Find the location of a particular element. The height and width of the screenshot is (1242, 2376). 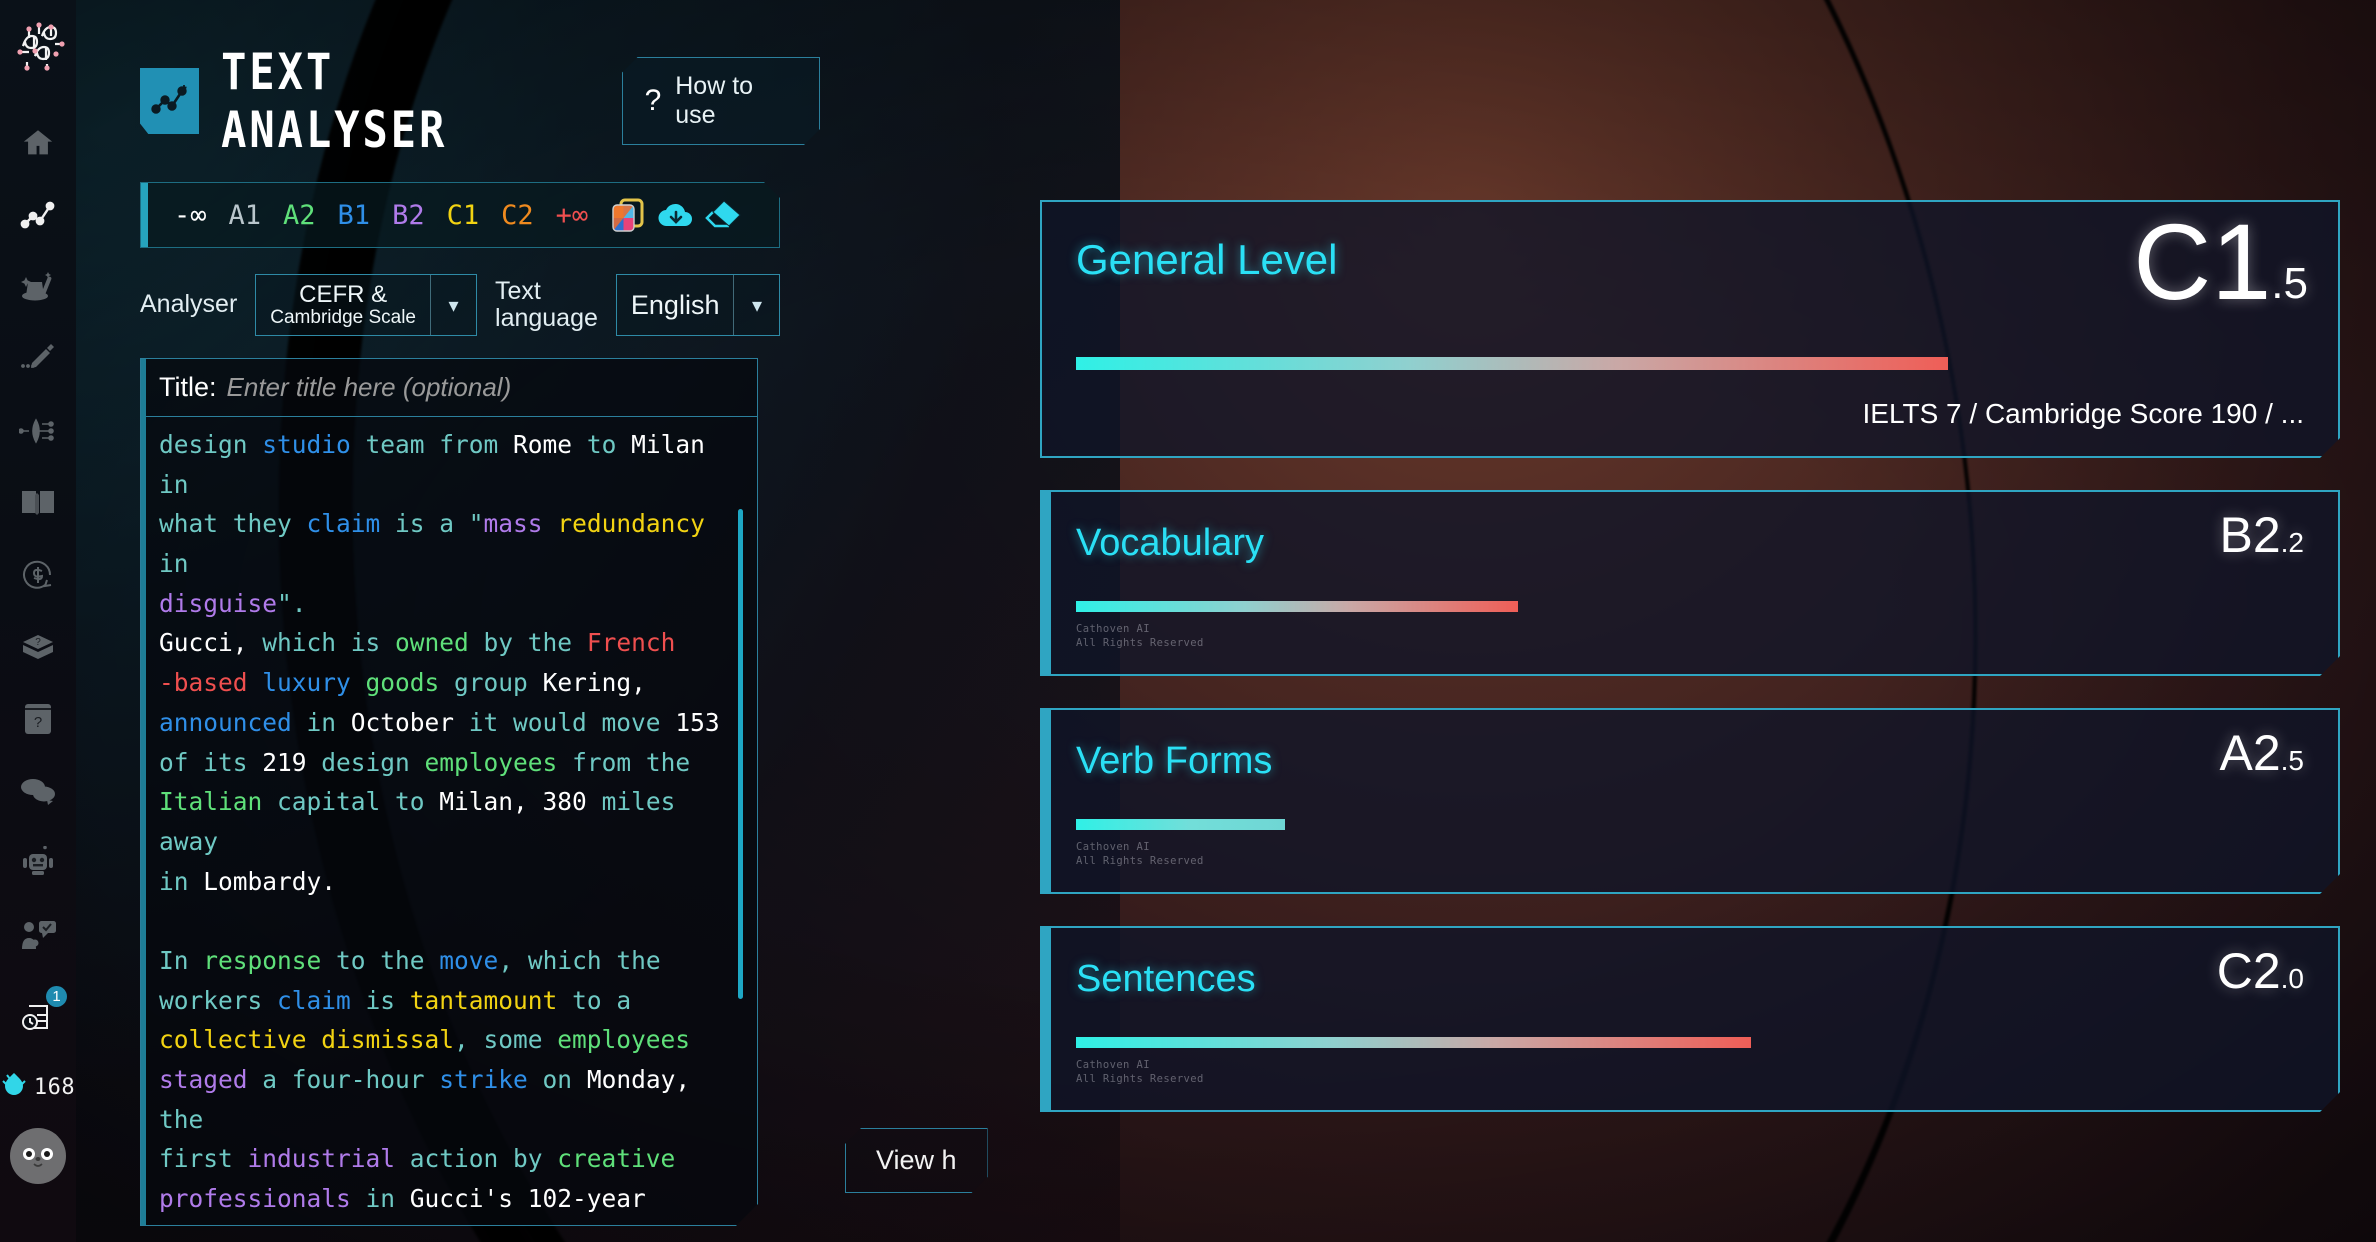

text-token: in is located at coordinates (174, 484).